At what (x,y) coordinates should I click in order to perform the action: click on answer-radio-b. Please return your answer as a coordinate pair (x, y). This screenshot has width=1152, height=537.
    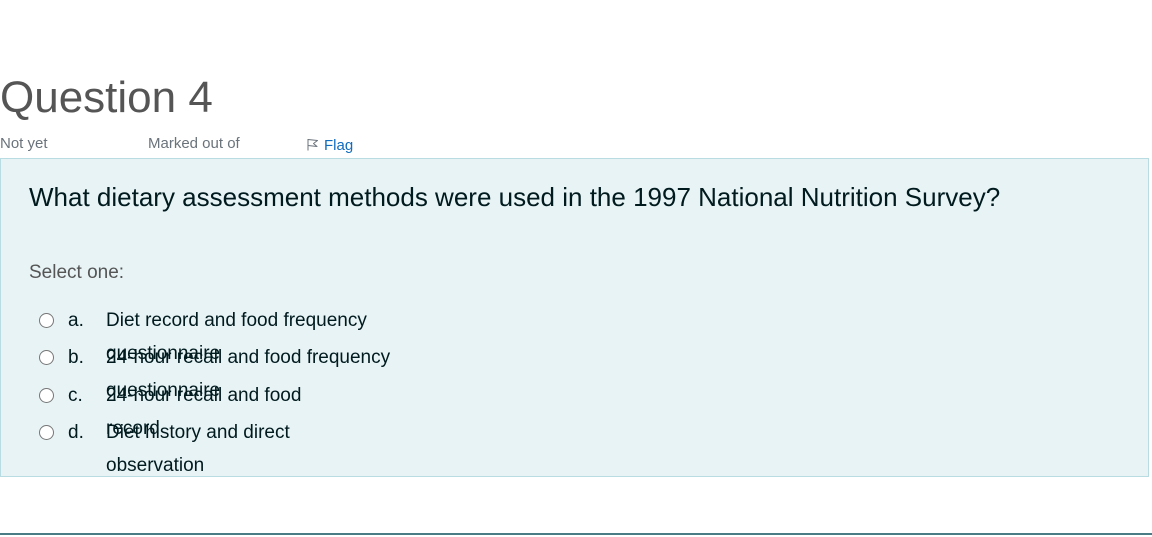
    Looking at the image, I should click on (46, 357).